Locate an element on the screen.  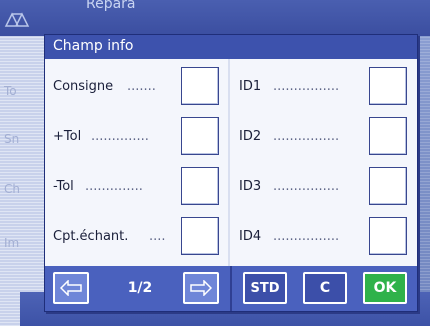
next-page-button is located at coordinates (201, 288).